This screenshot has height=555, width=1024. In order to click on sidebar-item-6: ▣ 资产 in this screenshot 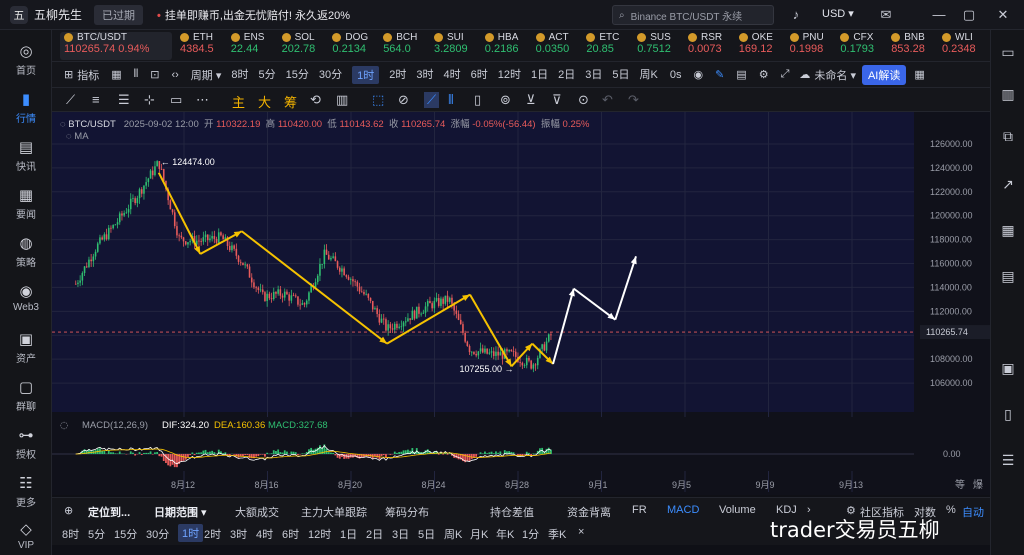, I will do `click(26, 347)`.